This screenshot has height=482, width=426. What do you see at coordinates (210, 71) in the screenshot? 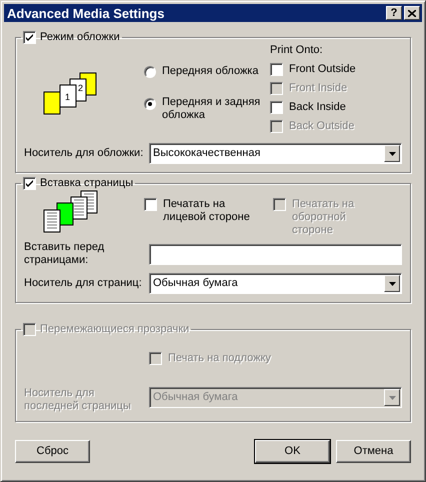
I see `radio-label: Передняя обложка` at bounding box center [210, 71].